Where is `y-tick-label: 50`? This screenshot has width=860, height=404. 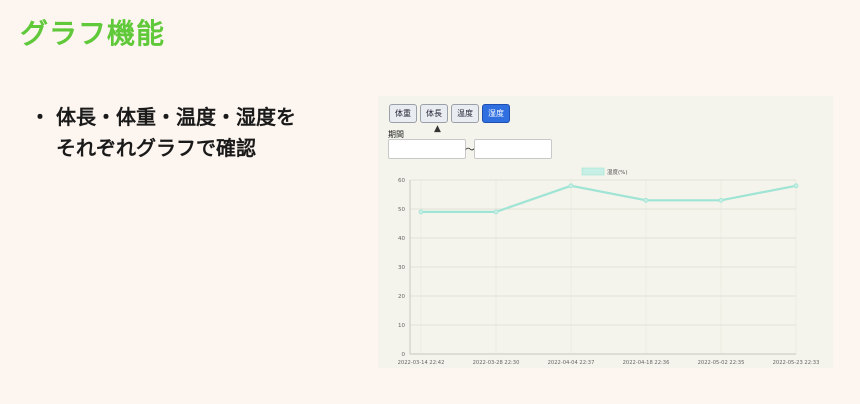
y-tick-label: 50 is located at coordinates (401, 210).